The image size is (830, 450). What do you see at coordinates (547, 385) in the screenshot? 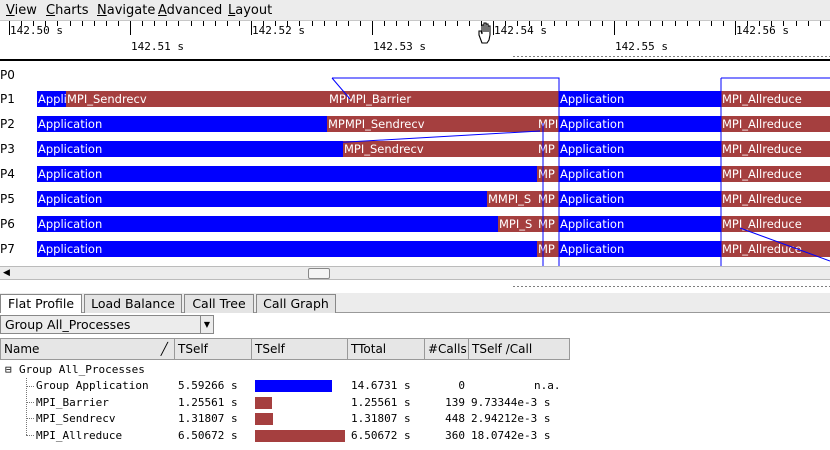
I see `row-tself-per-call: n.a.` at bounding box center [547, 385].